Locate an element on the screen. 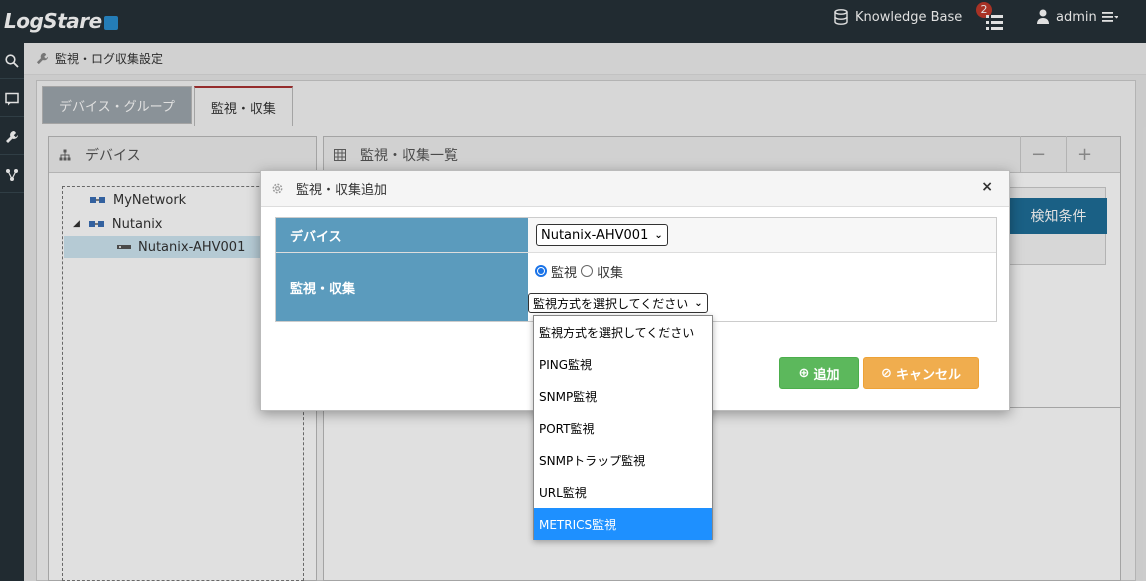 Image resolution: width=1146 pixels, height=581 pixels. type-label: 監視・収集 is located at coordinates (402, 287).